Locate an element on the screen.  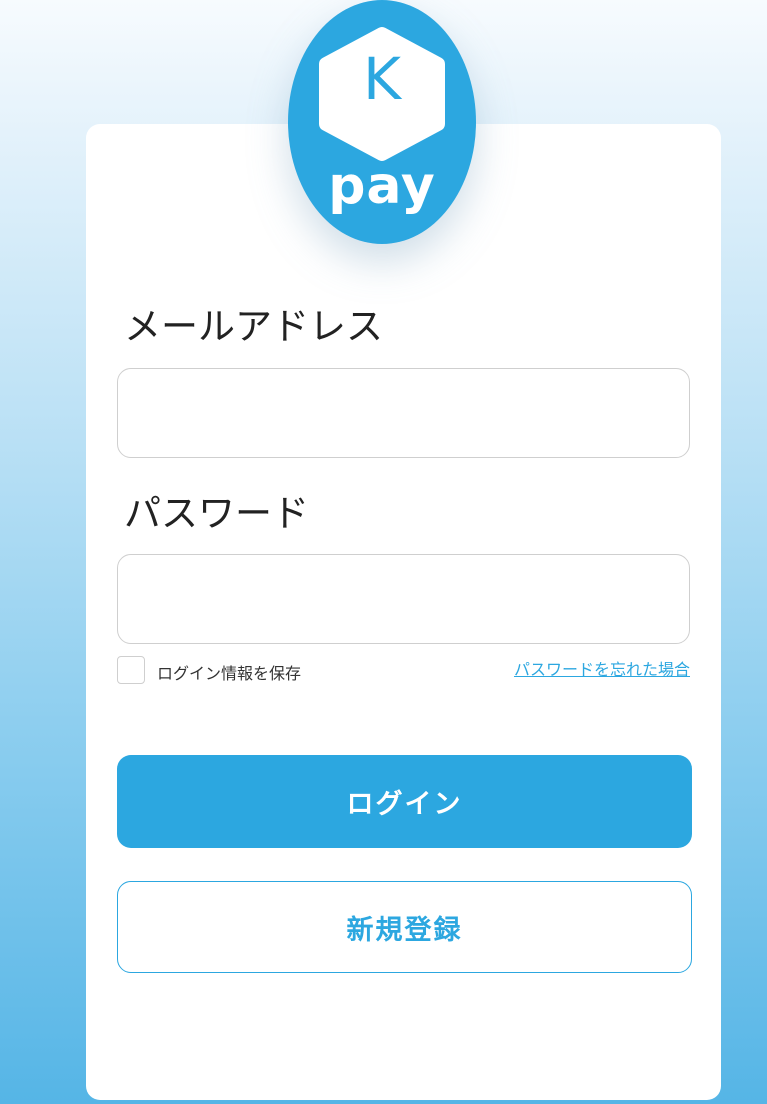
remember-login-checkbox is located at coordinates (131, 670).